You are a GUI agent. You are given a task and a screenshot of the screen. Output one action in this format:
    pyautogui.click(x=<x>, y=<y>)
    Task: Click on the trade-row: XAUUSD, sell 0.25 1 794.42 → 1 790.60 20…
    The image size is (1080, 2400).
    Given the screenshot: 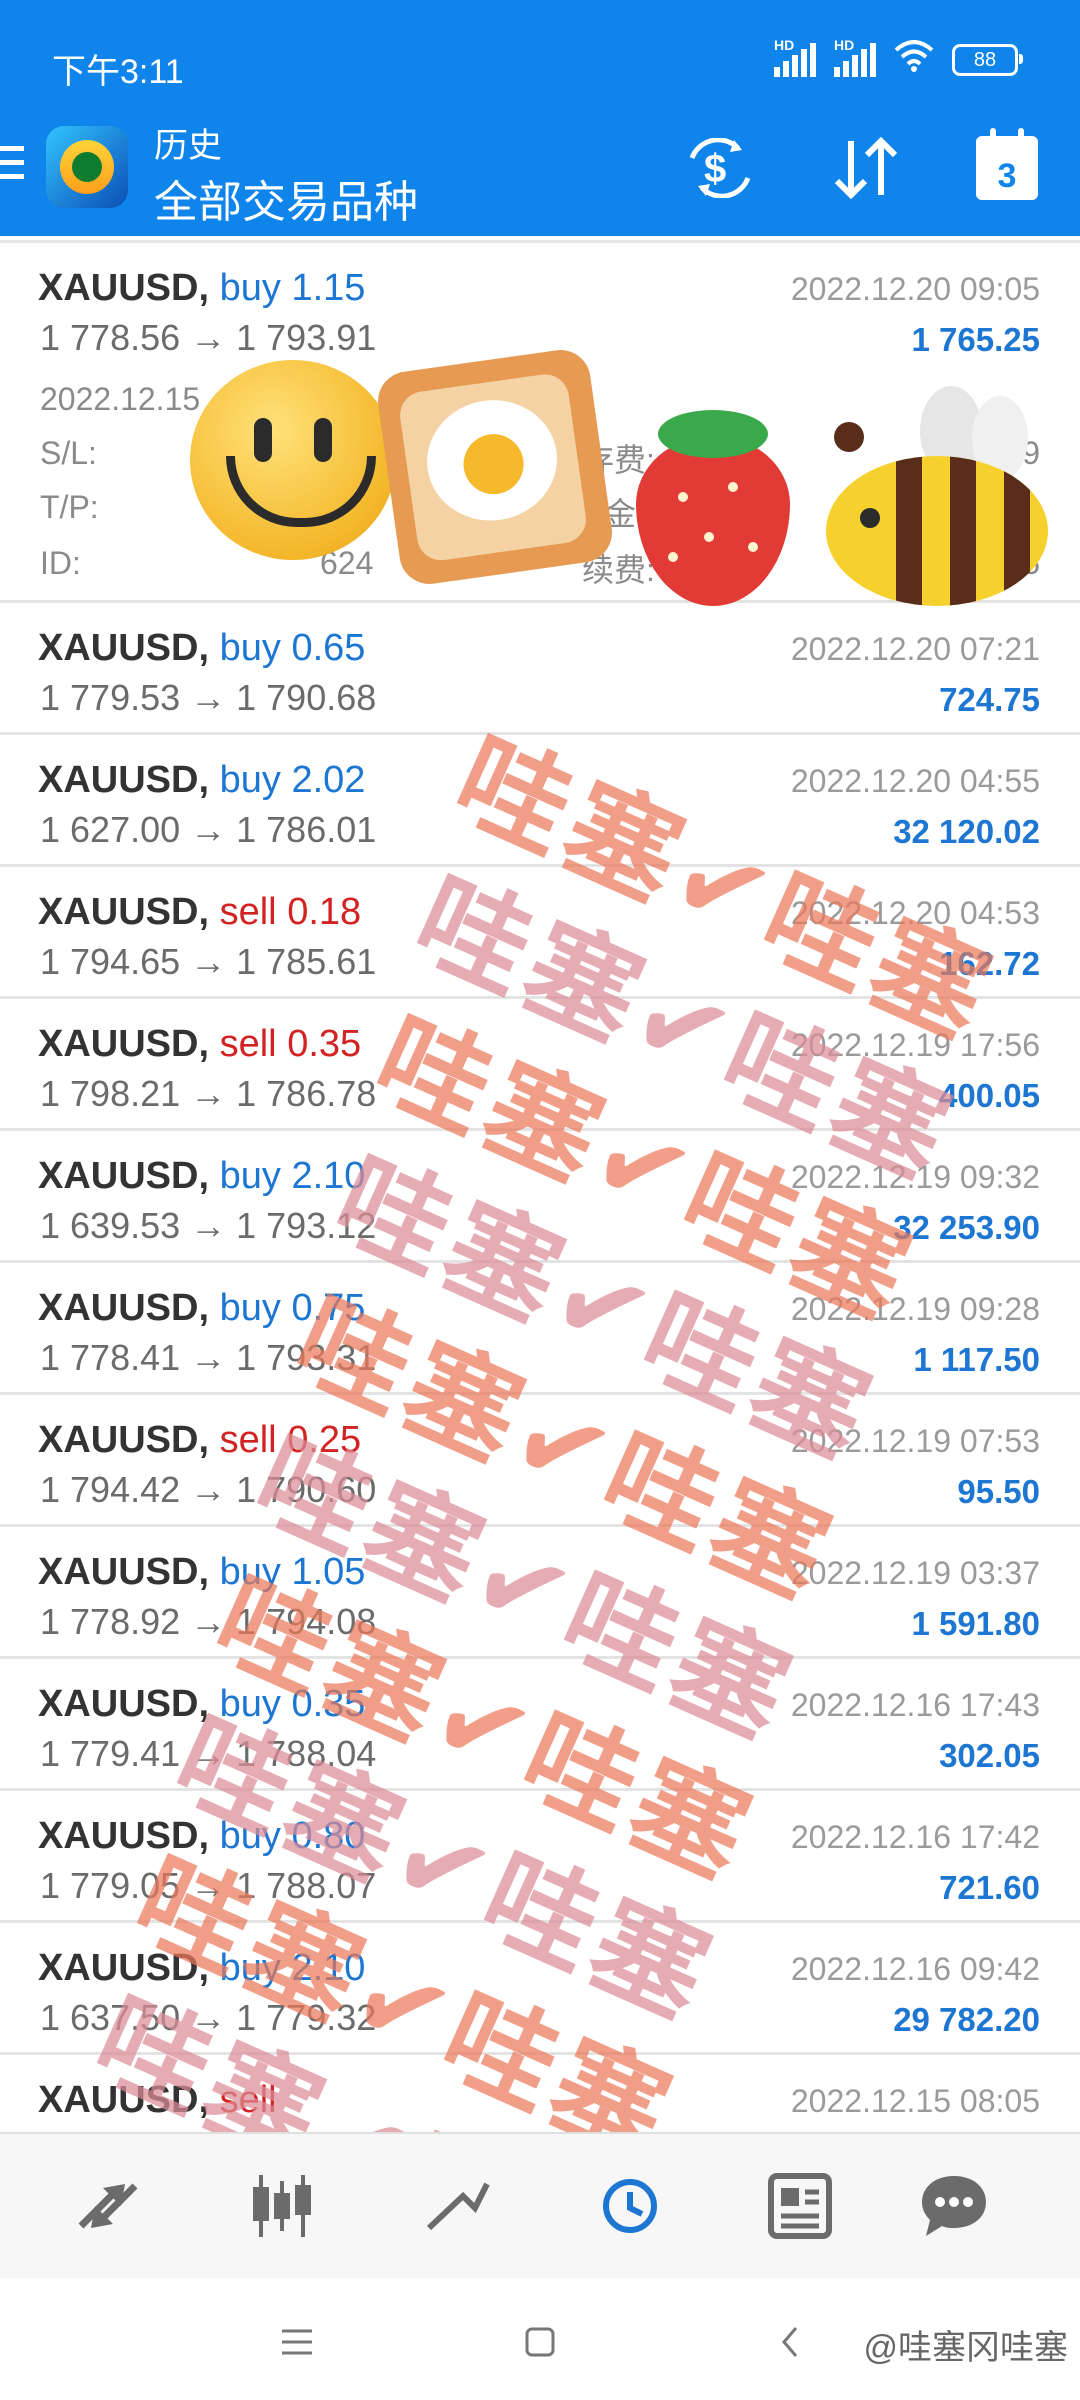 What is the action you would take?
    pyautogui.click(x=540, y=1461)
    